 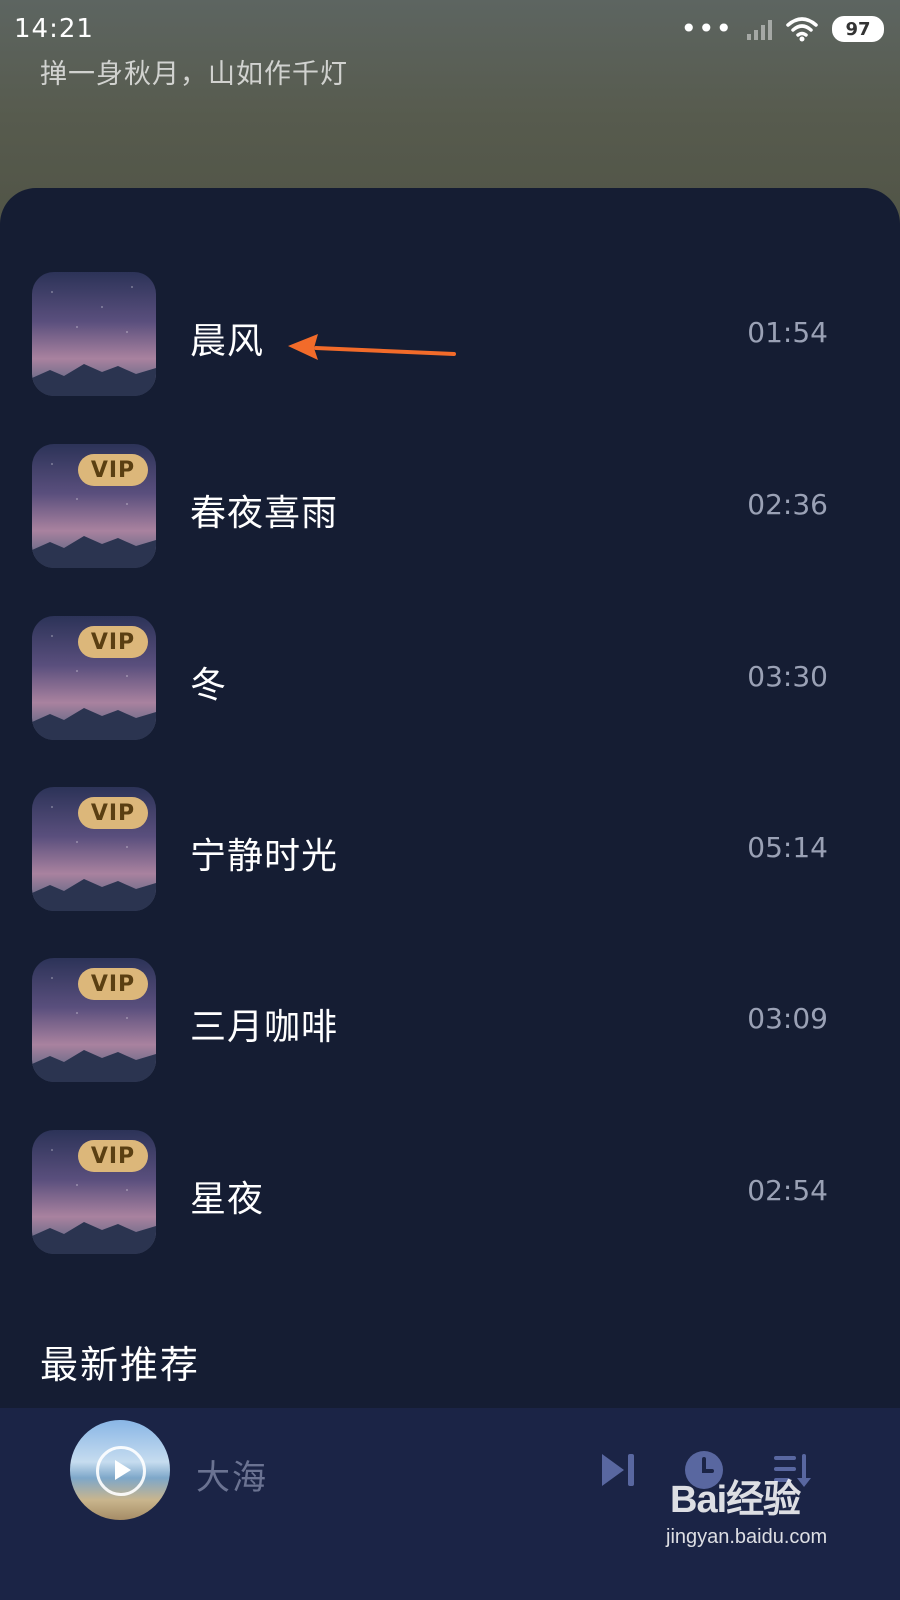 I want to click on track-duration: 03:30, so click(x=787, y=676).